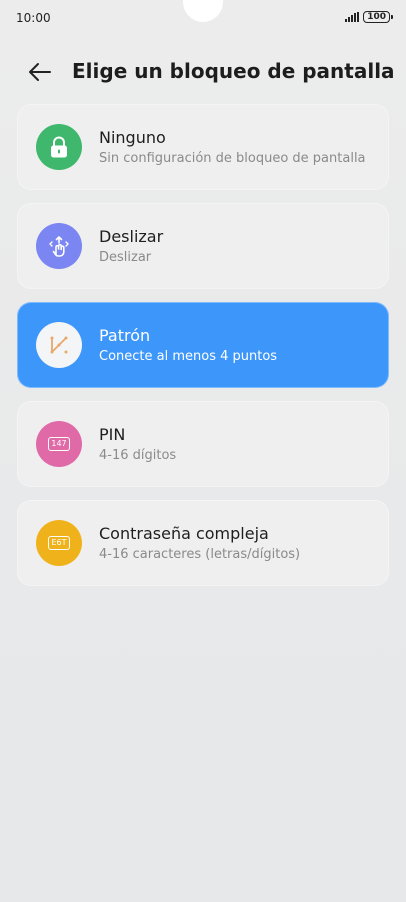 The height and width of the screenshot is (902, 406). I want to click on option-subtitle: Deslizar, so click(125, 257).